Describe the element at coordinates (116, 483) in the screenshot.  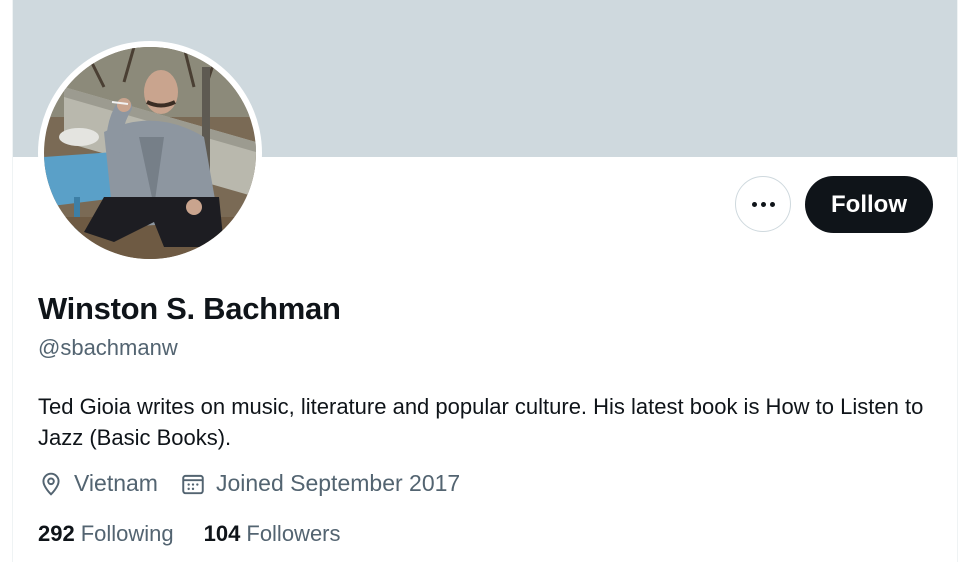
I see `location-text: Vietnam` at that location.